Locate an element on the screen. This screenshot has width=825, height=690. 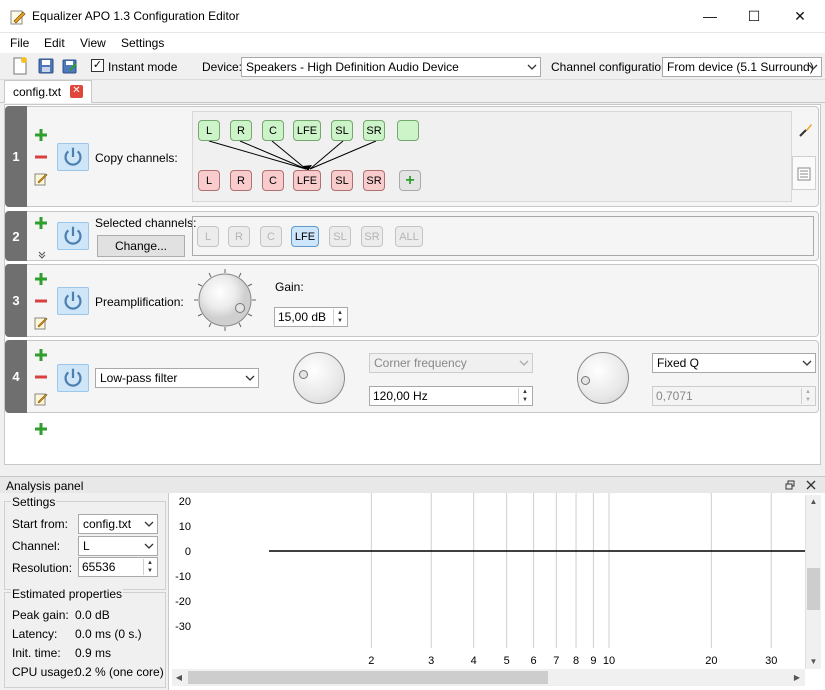
horizontal-scrollbar: ◀ ▶ is located at coordinates (488, 677).